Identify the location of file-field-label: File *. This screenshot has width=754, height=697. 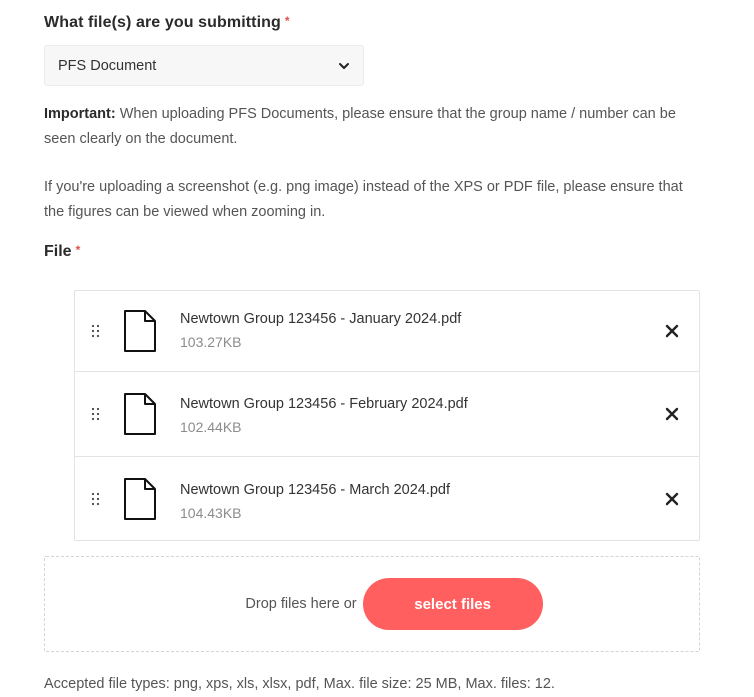
(62, 252).